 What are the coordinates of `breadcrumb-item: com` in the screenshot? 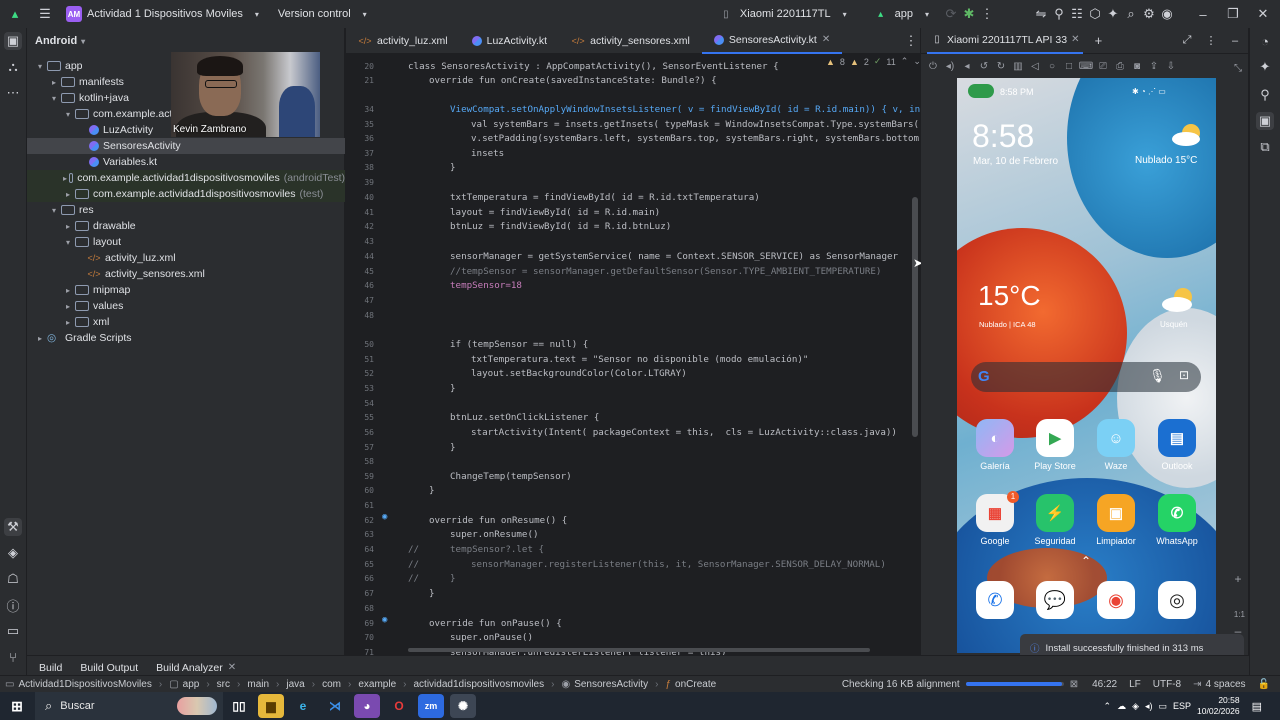 It's located at (331, 684).